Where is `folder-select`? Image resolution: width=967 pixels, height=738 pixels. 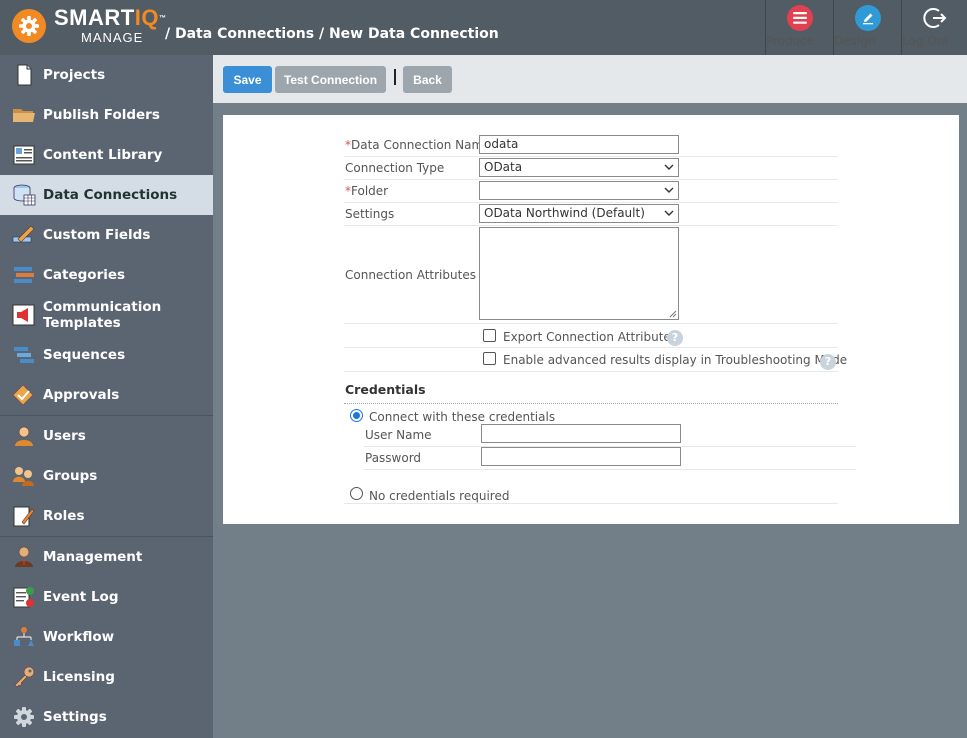 folder-select is located at coordinates (579, 190).